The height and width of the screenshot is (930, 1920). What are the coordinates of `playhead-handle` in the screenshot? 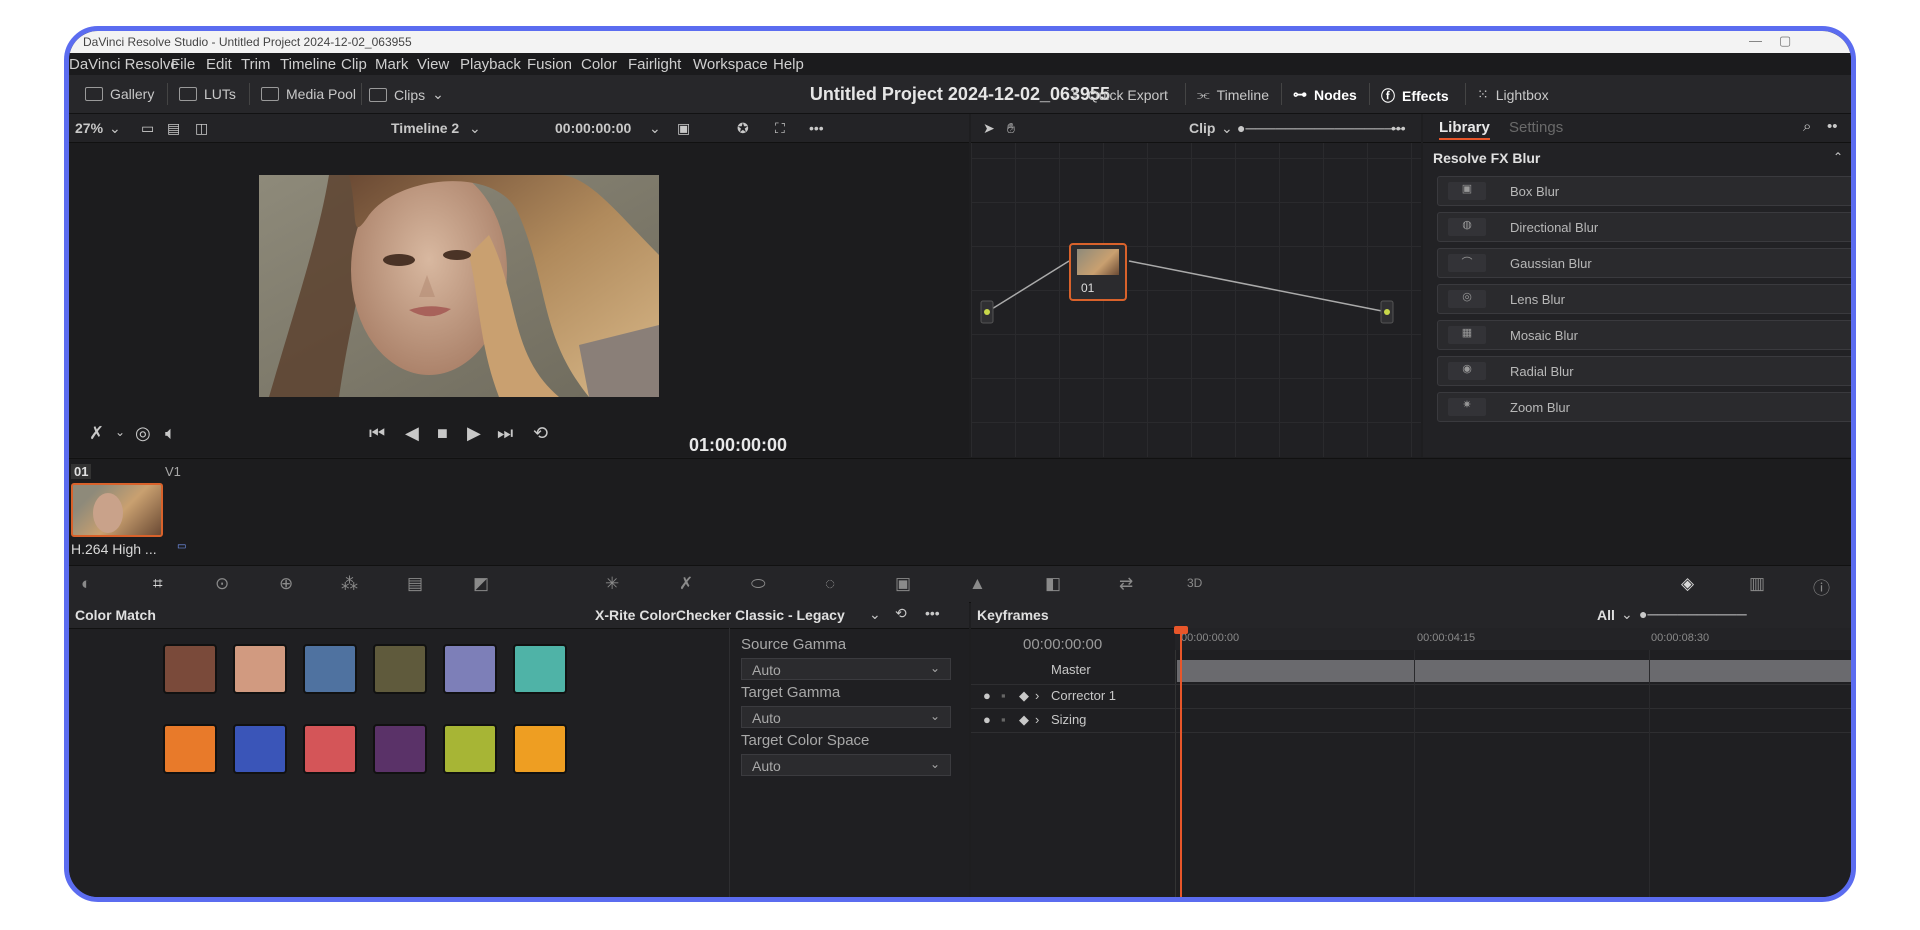 It's located at (1181, 630).